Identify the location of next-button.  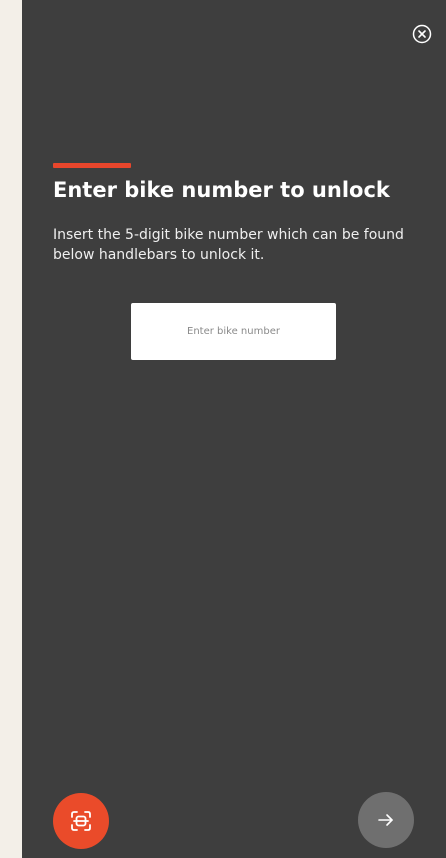
(386, 820).